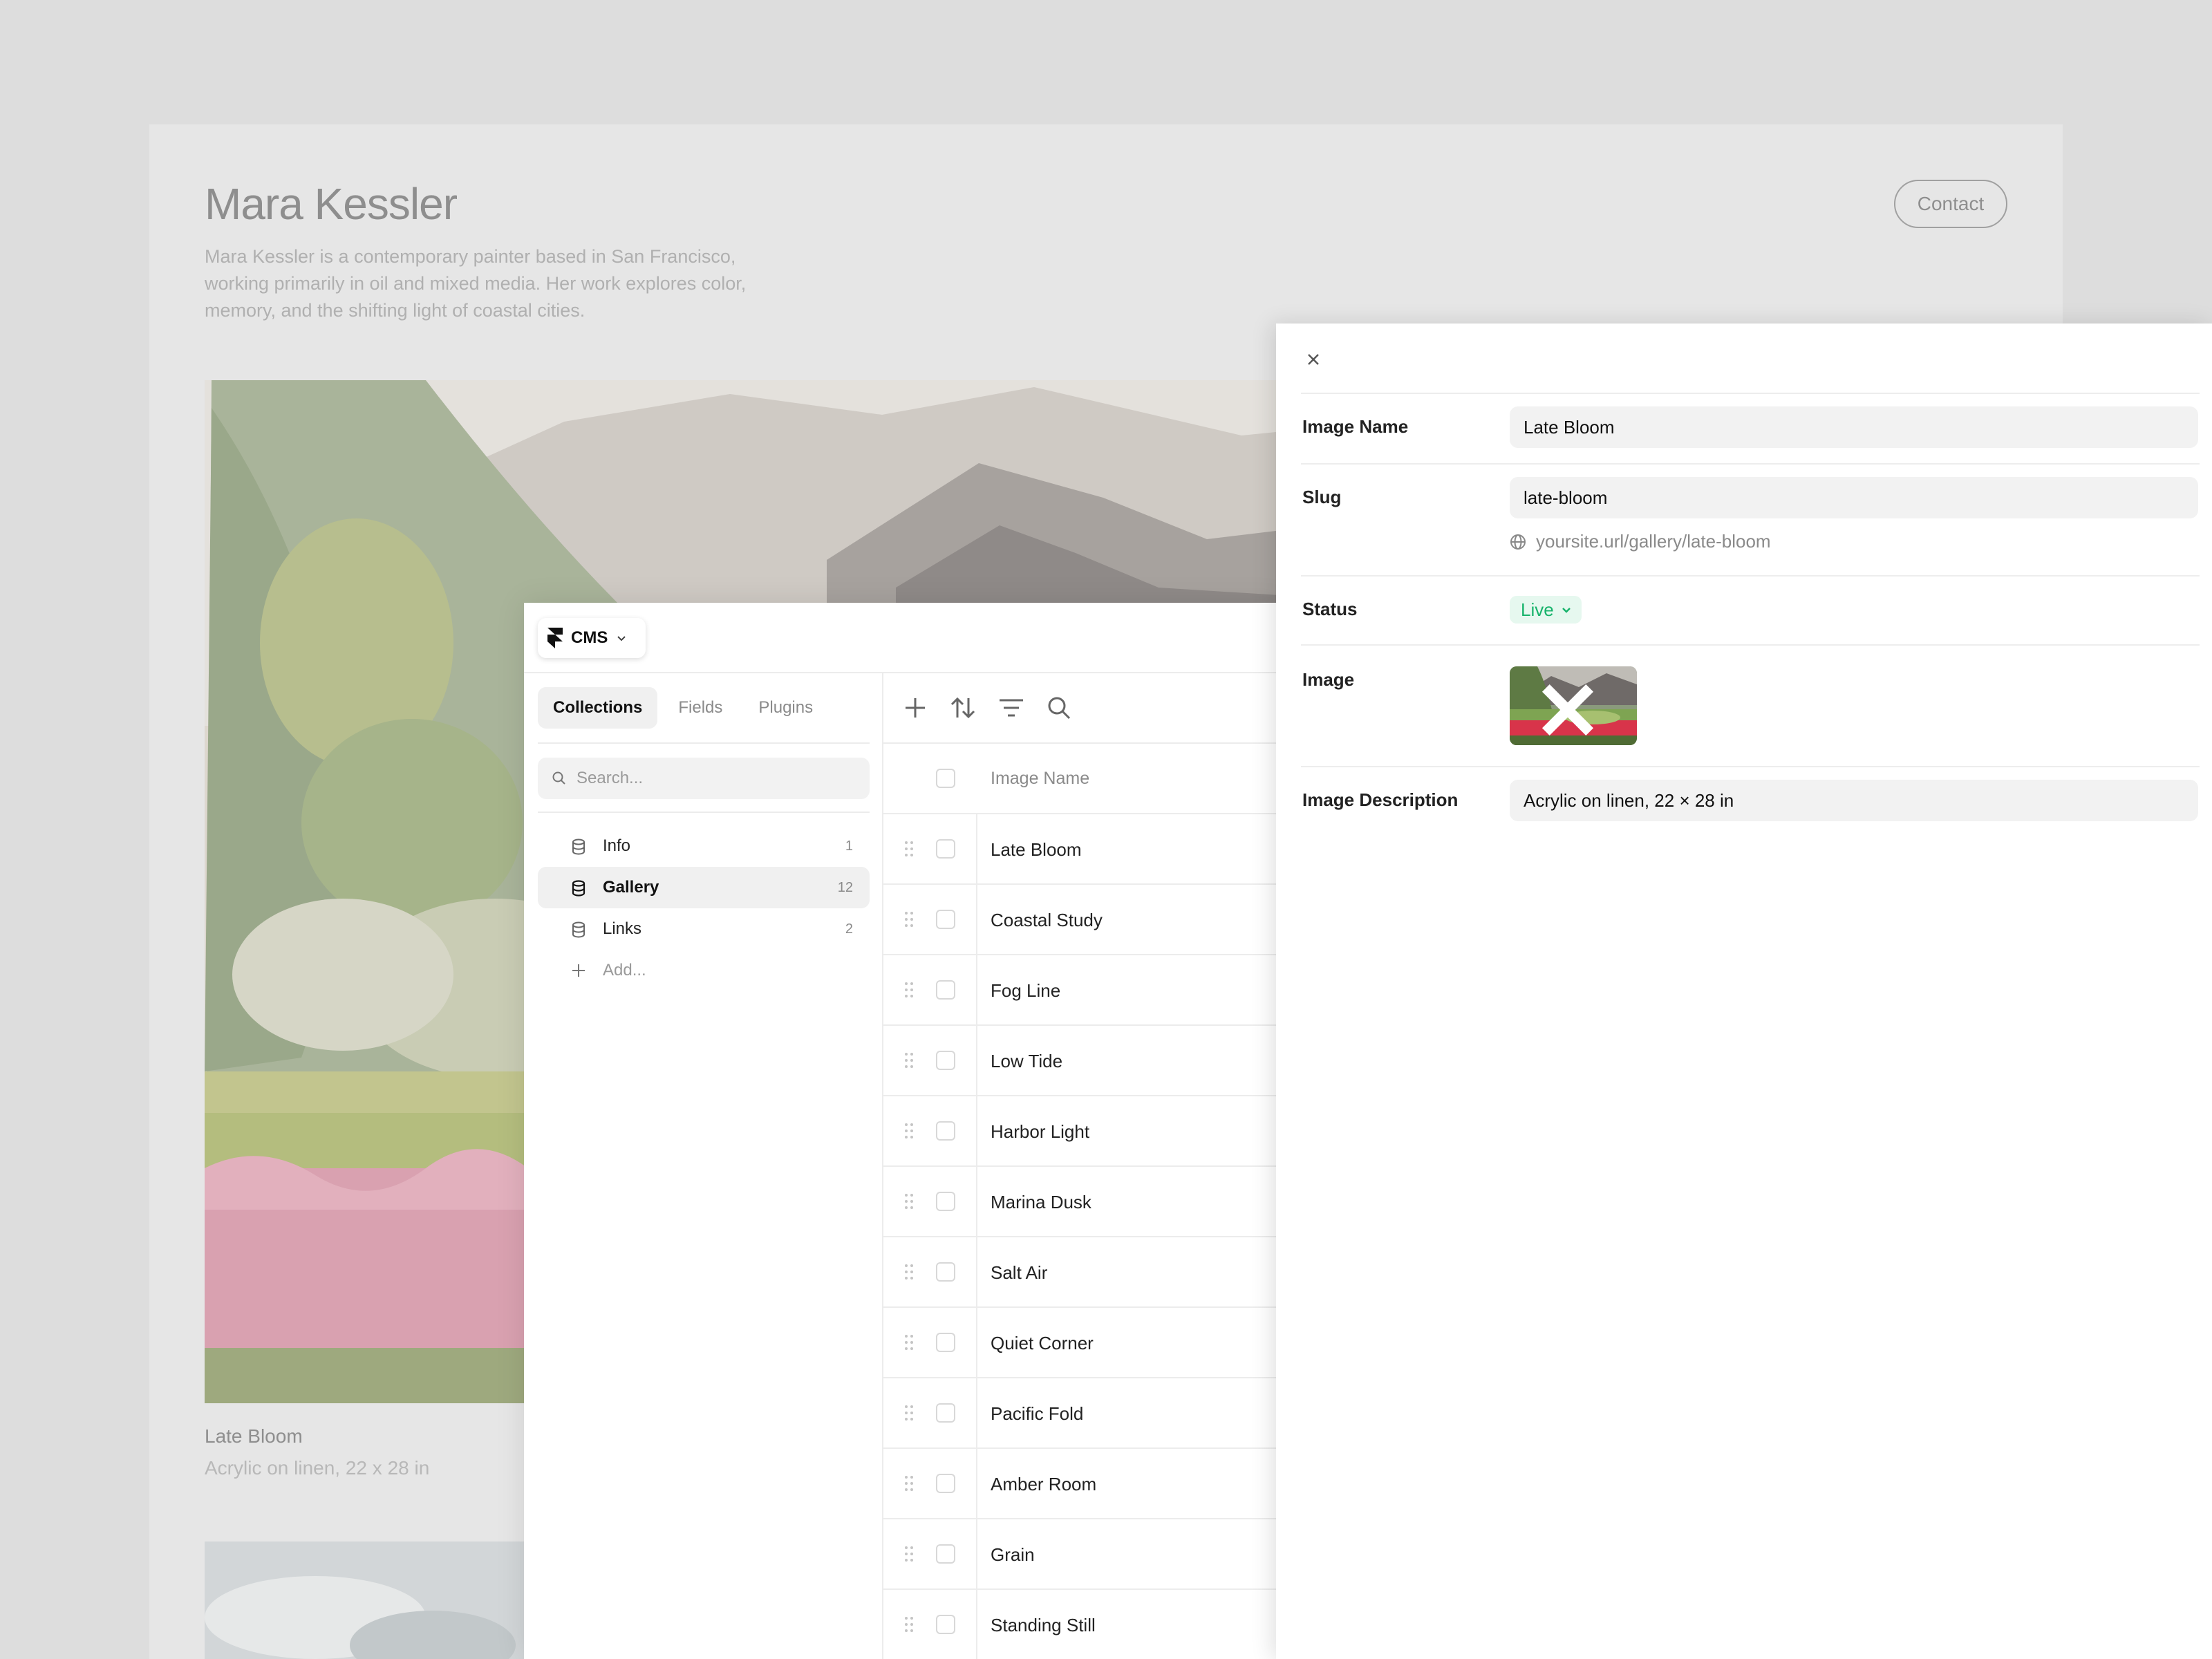  Describe the element at coordinates (1083, 1272) in the screenshot. I see `table-row: Salt Air` at that location.